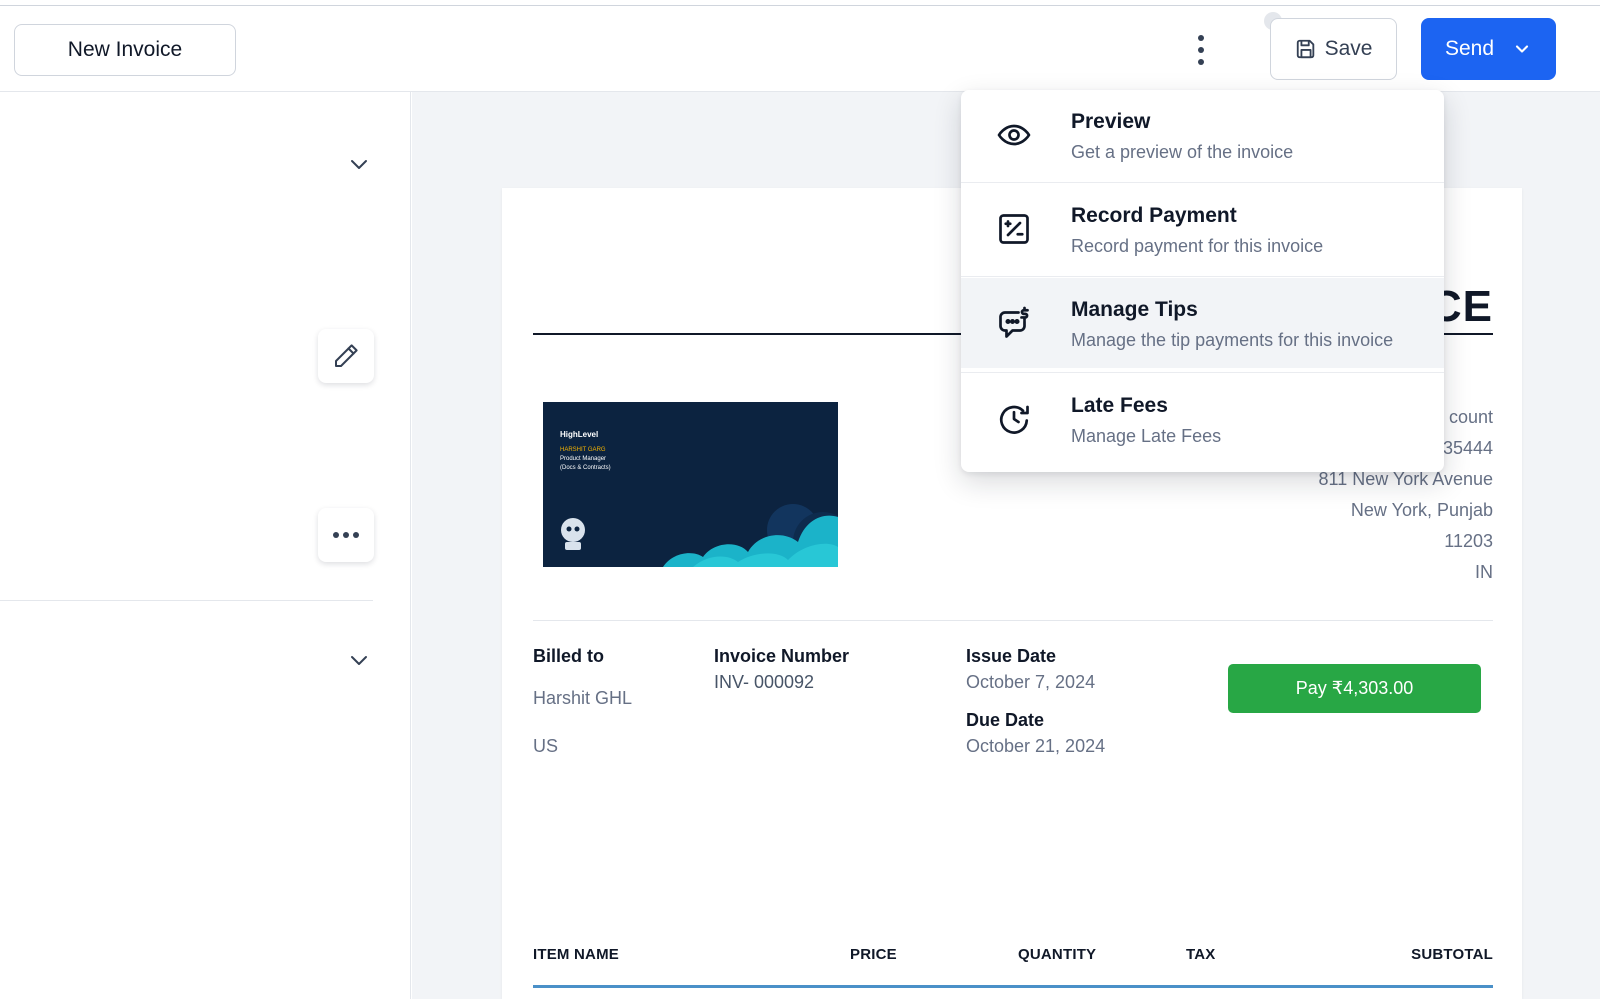  What do you see at coordinates (568, 656) in the screenshot?
I see `billed-to-label: Billed to` at bounding box center [568, 656].